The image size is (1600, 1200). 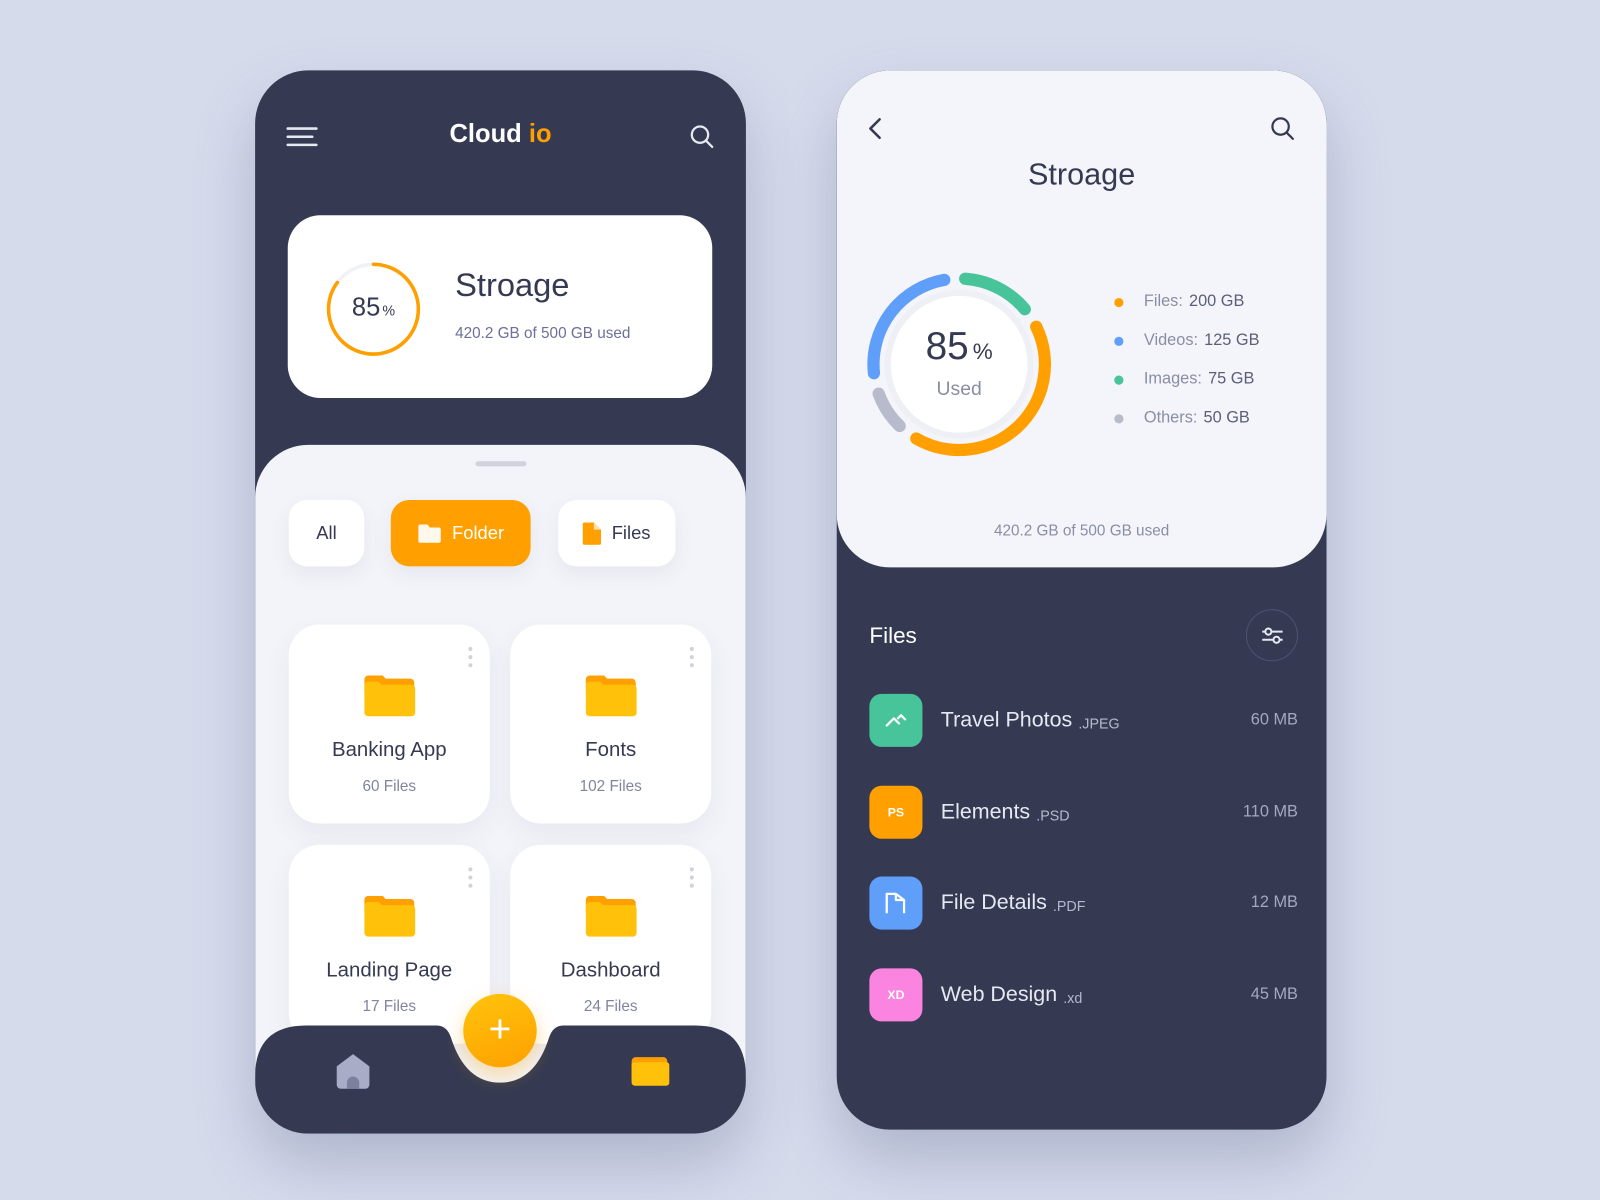 I want to click on file-size: 12 MB, so click(x=1274, y=902).